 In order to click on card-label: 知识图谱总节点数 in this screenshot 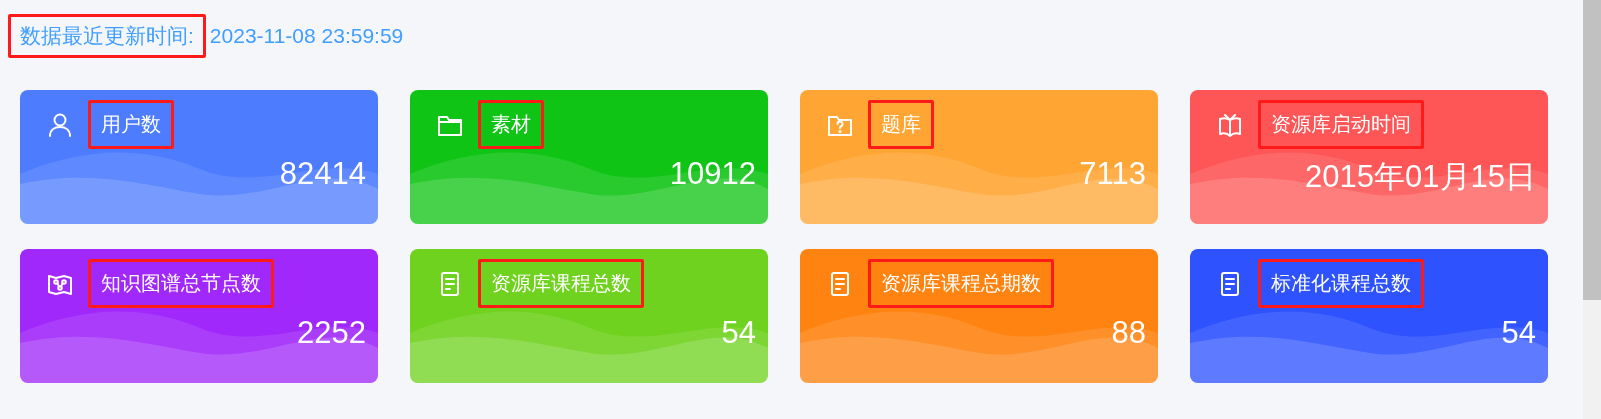, I will do `click(181, 283)`.